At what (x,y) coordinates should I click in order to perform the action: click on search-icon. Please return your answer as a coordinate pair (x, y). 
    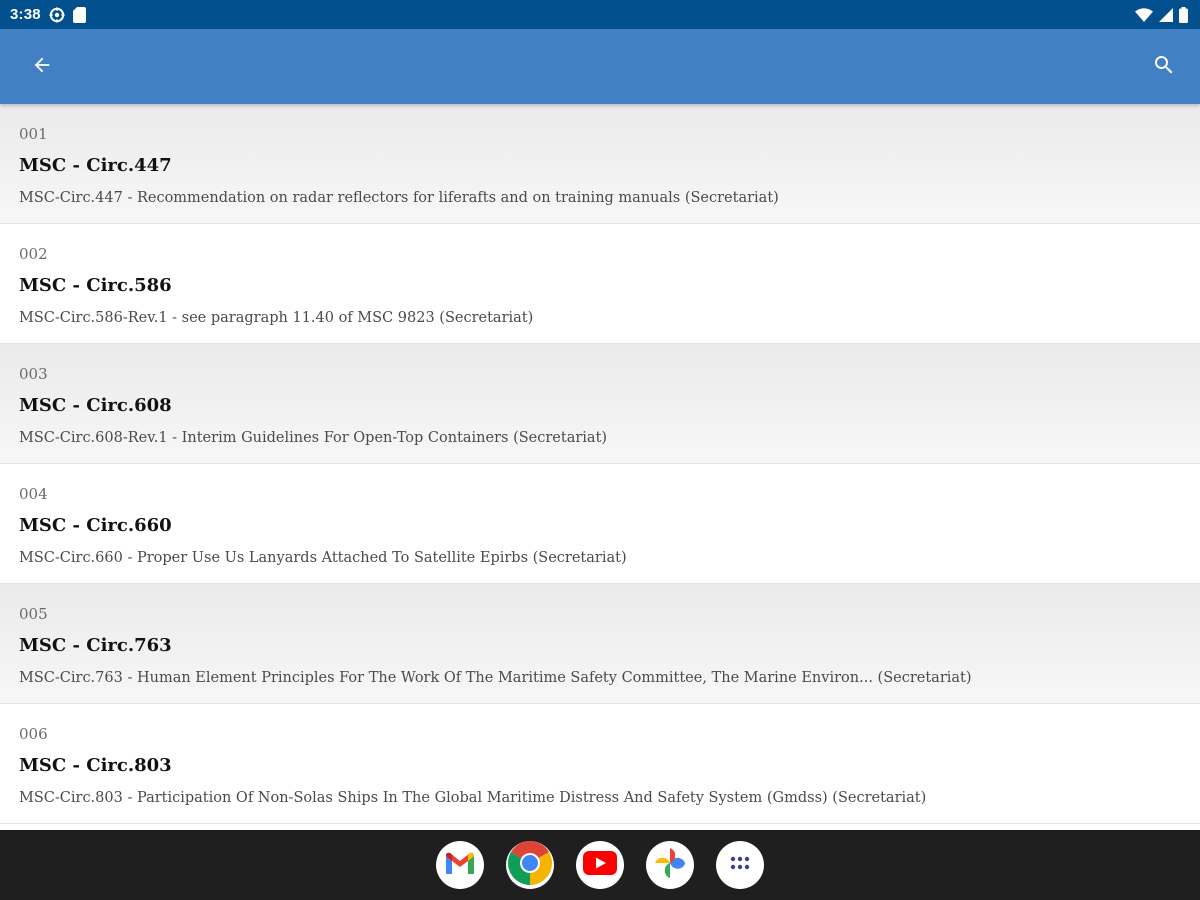
    Looking at the image, I should click on (1164, 67).